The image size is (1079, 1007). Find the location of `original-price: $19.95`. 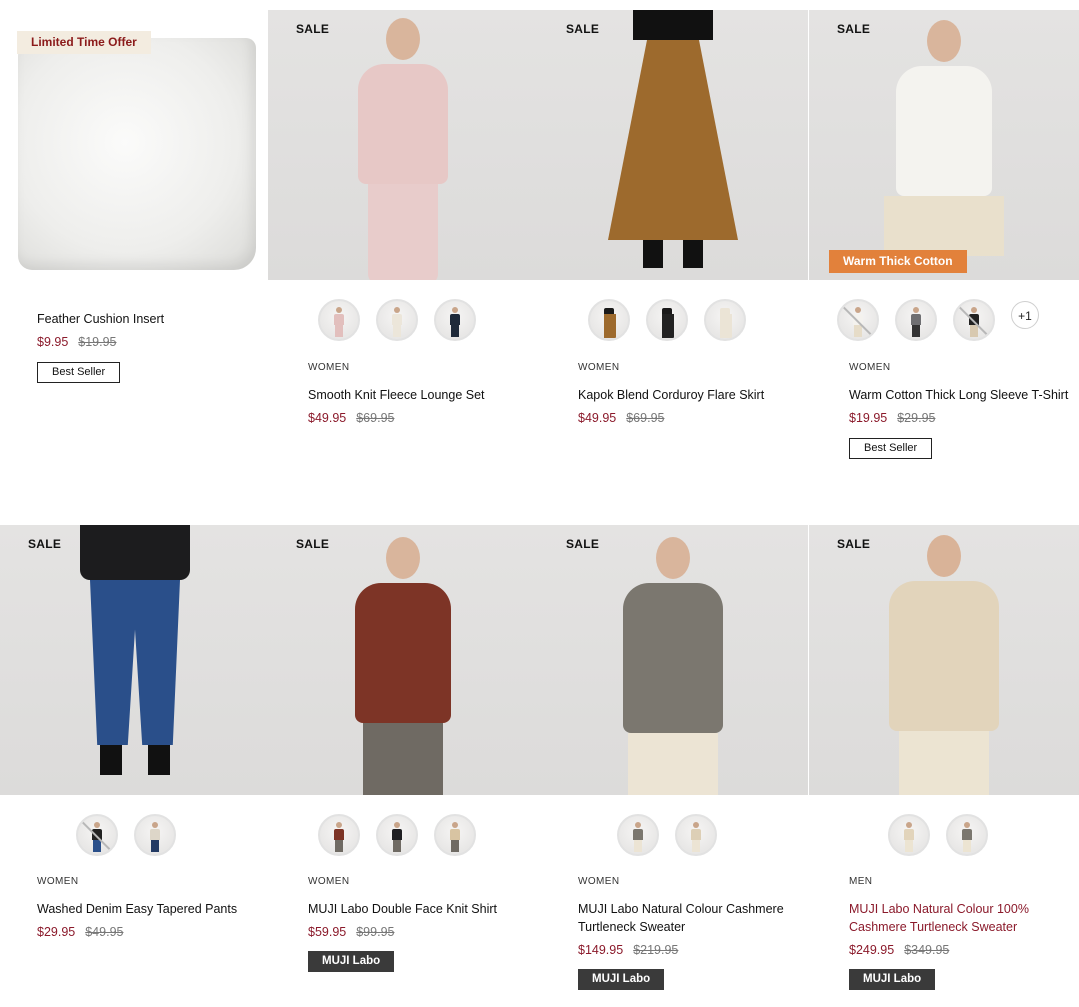

original-price: $19.95 is located at coordinates (97, 342).